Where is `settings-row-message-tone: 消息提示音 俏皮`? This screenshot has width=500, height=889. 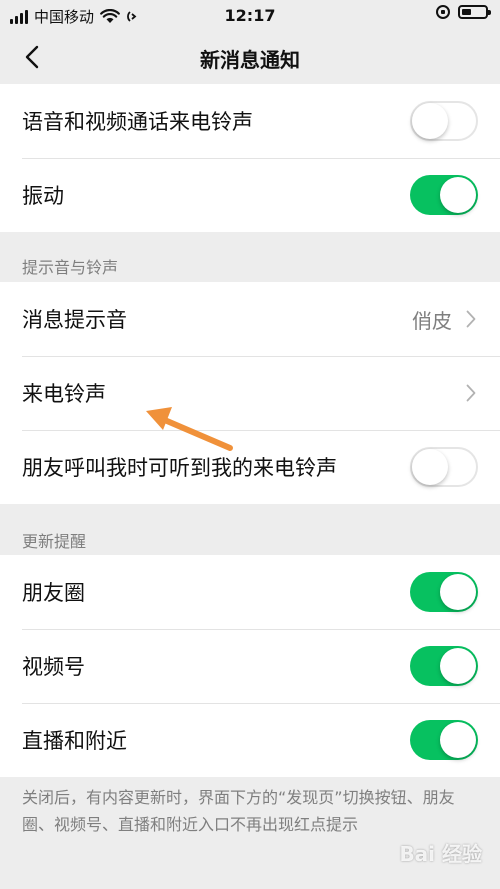 settings-row-message-tone: 消息提示音 俏皮 is located at coordinates (250, 319).